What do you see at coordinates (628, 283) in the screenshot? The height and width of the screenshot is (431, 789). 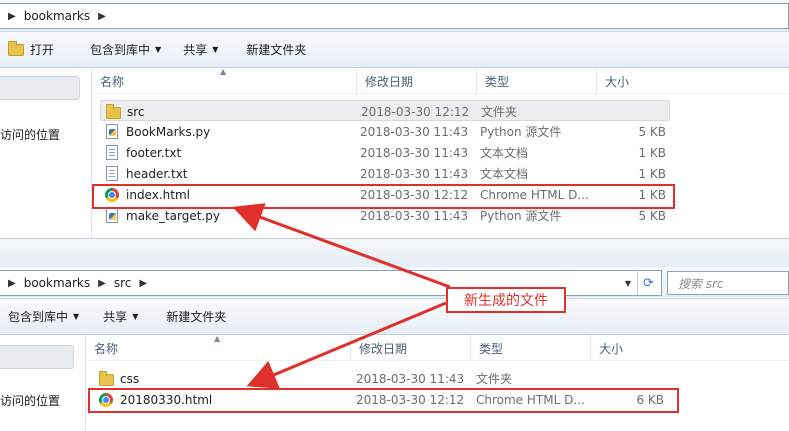 I see `address-history-chevron-icon: ▼` at bounding box center [628, 283].